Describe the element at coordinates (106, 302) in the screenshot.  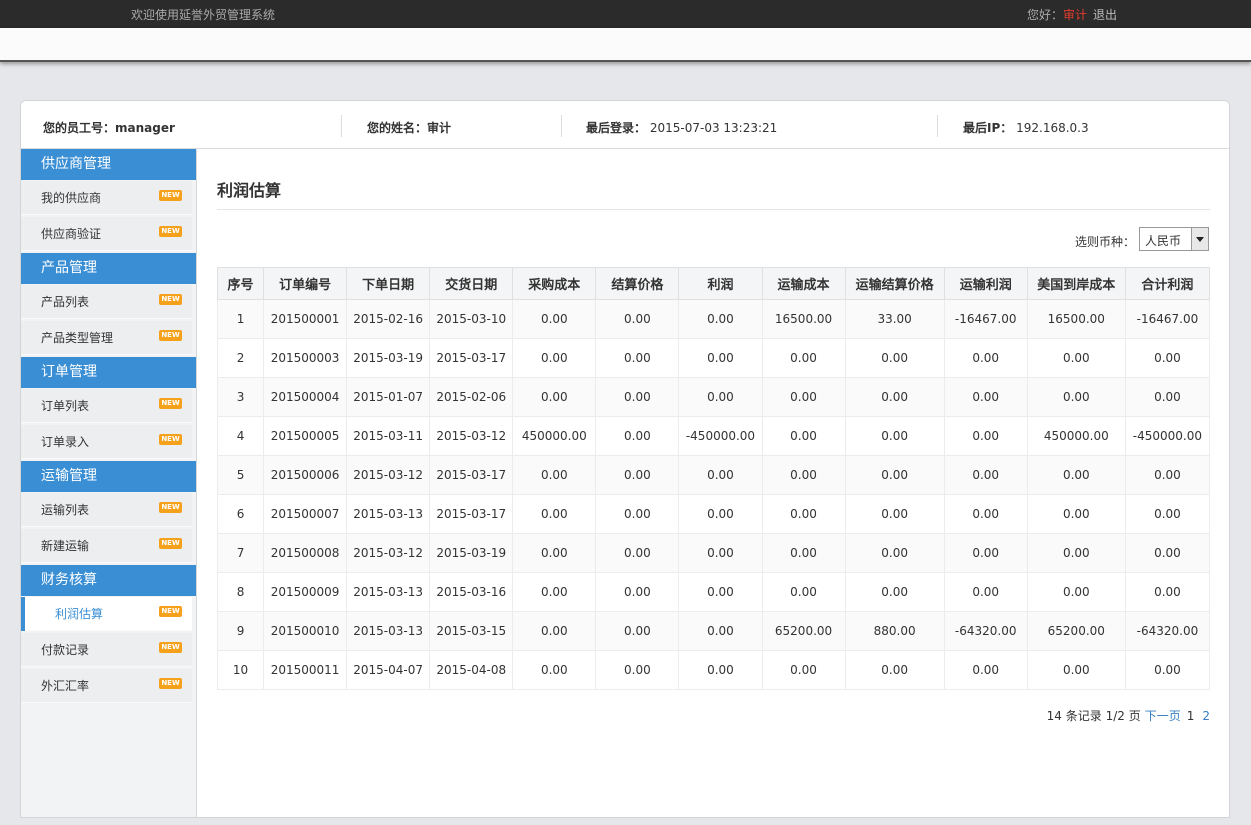
I see `sidebar-item-product-list: 产品列表 NEW` at that location.